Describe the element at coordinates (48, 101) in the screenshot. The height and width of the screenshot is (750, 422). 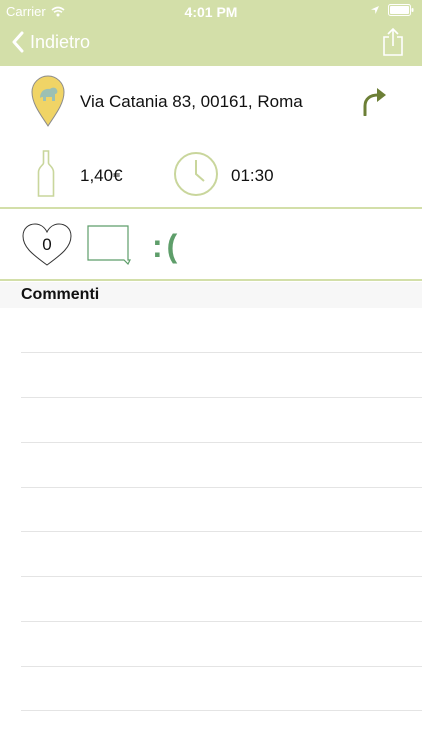
I see `map-pin-icon` at that location.